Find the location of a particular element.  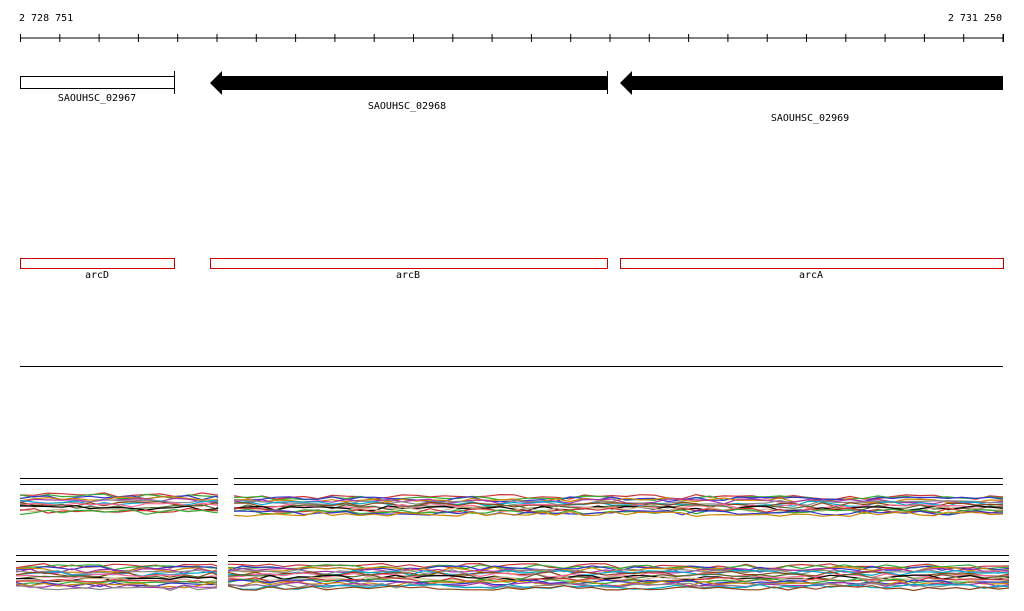

feature-track: arcD arcB arcA is located at coordinates (512, 270).